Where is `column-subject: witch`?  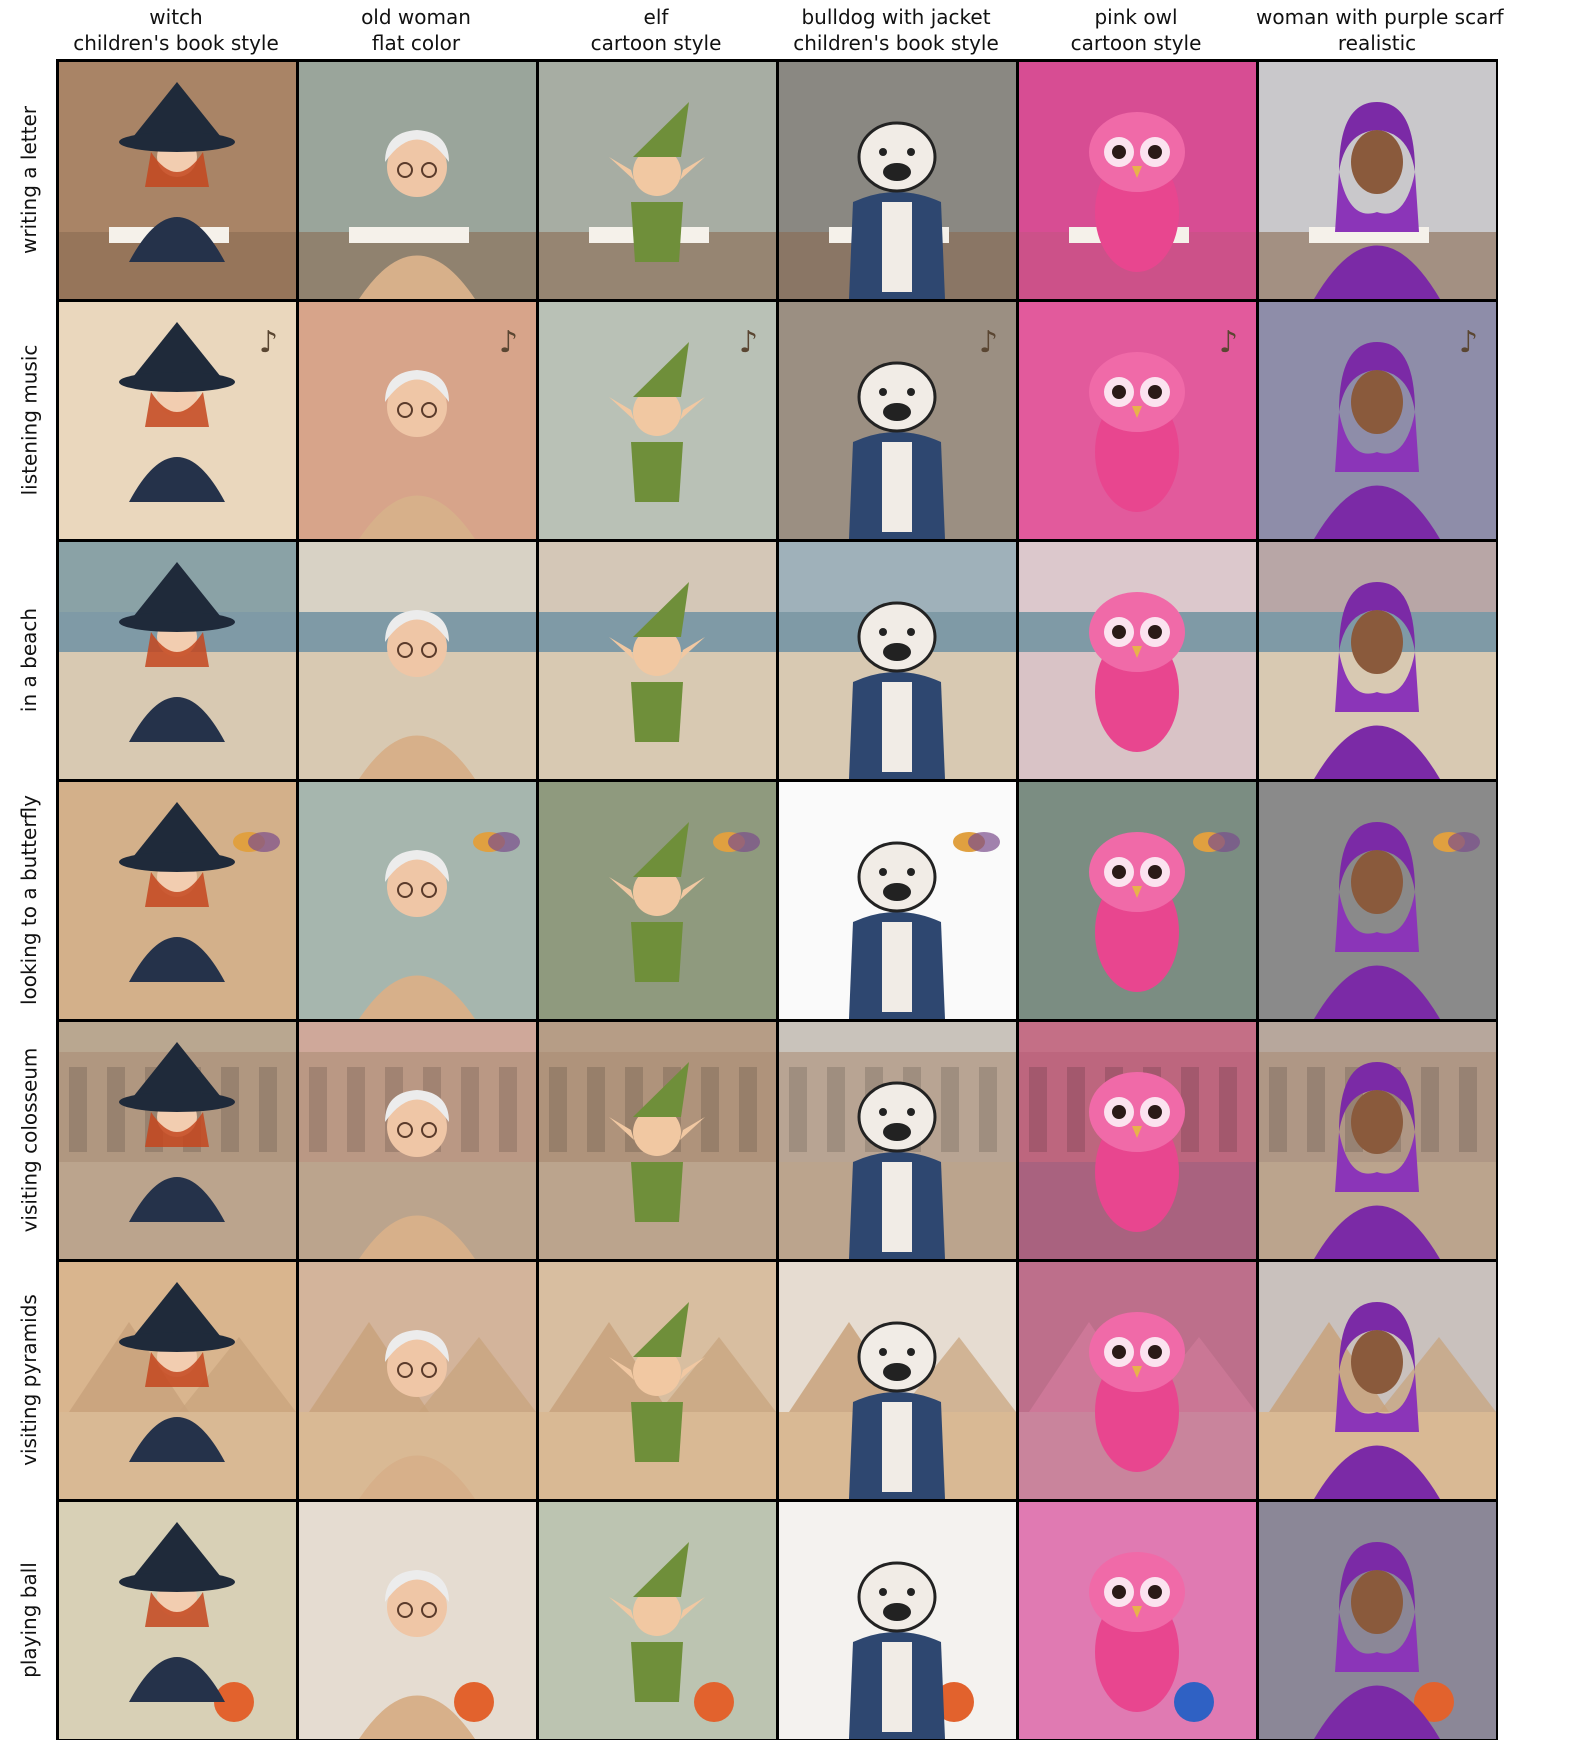 column-subject: witch is located at coordinates (176, 17).